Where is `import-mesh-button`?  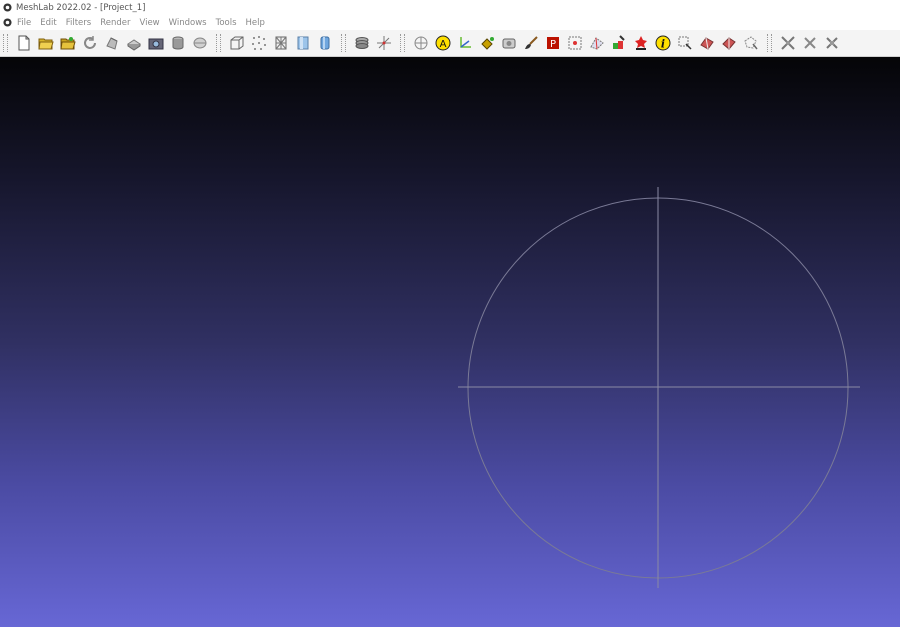
import-mesh-button is located at coordinates (134, 43).